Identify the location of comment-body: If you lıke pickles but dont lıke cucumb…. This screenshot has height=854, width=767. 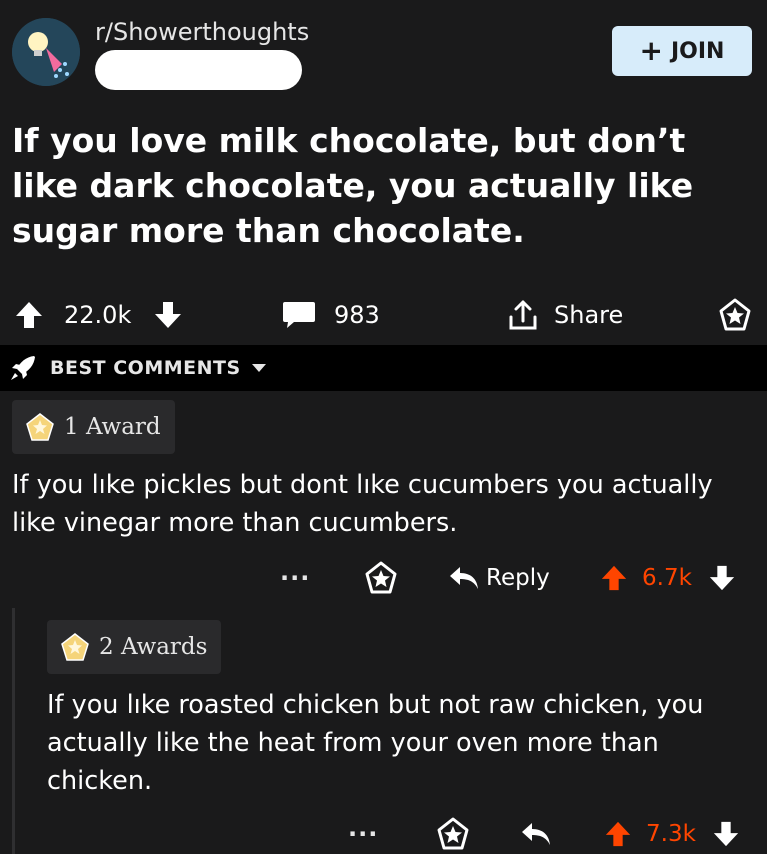
(362, 504).